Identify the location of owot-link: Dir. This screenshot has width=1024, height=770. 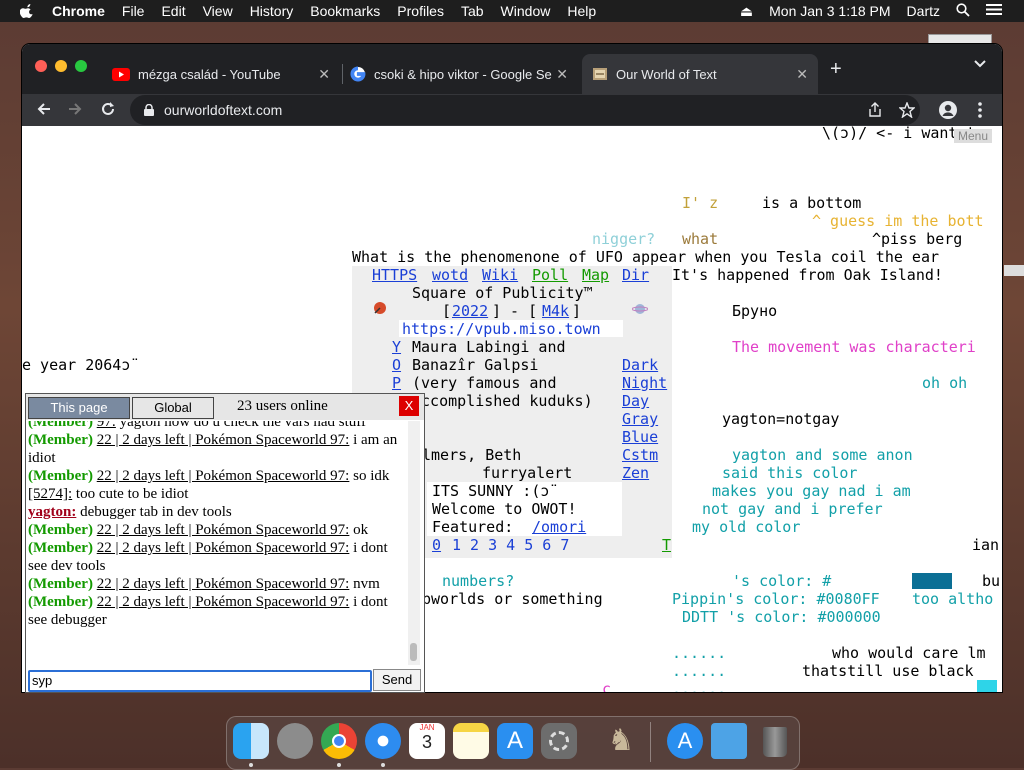
(635, 275).